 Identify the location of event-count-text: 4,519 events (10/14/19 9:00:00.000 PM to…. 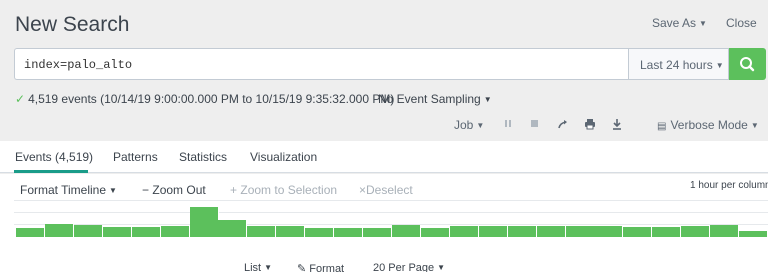
(211, 99).